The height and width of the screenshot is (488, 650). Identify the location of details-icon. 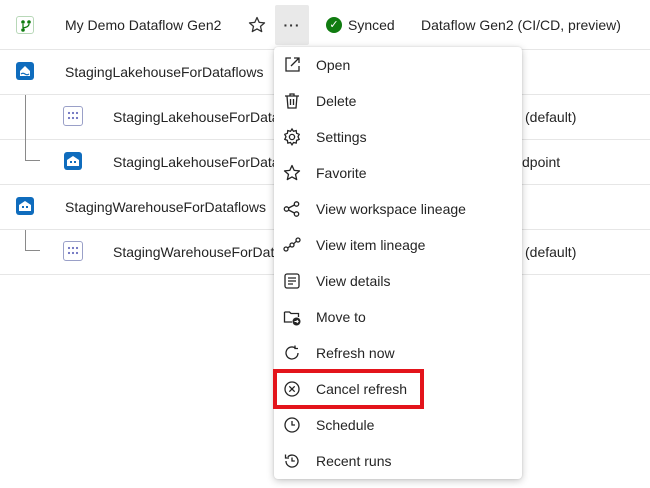
(292, 281).